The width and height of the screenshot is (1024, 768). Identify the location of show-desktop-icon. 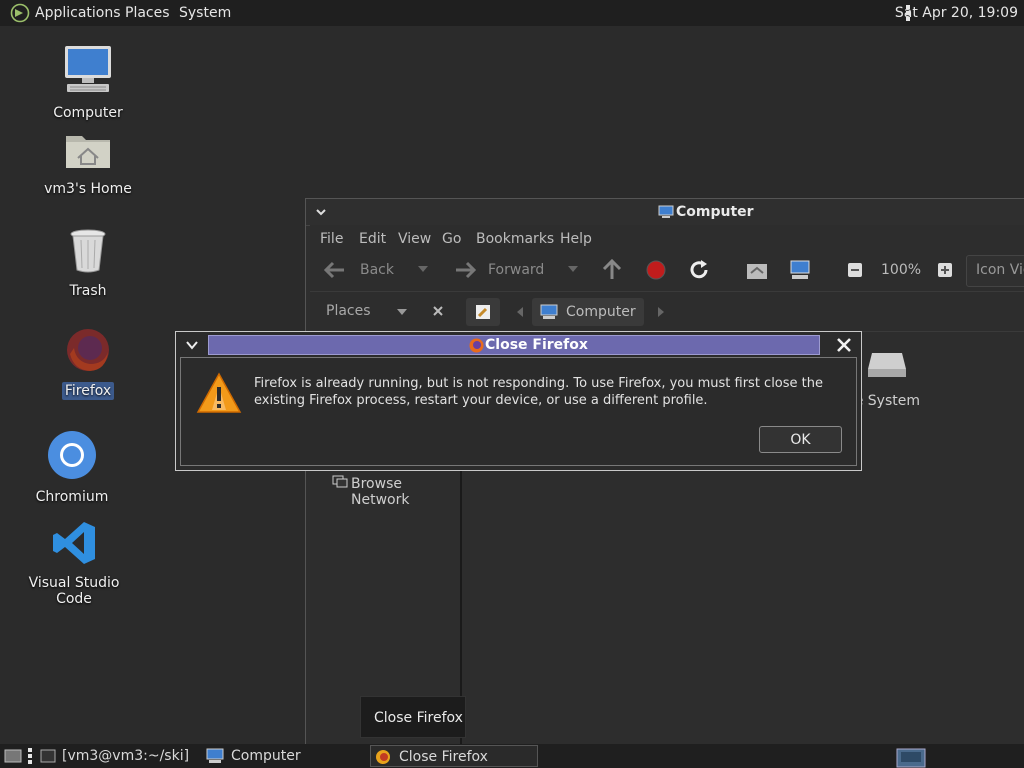
(13, 756).